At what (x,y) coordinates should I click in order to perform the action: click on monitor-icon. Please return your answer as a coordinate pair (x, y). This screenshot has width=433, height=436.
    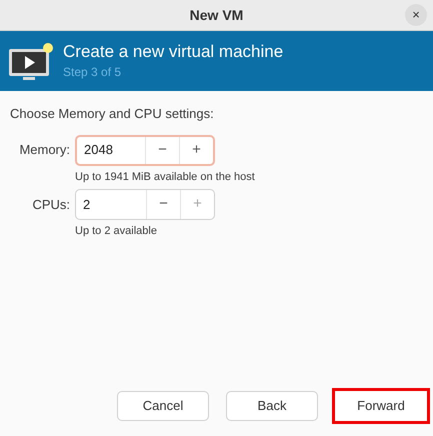
    Looking at the image, I should click on (30, 61).